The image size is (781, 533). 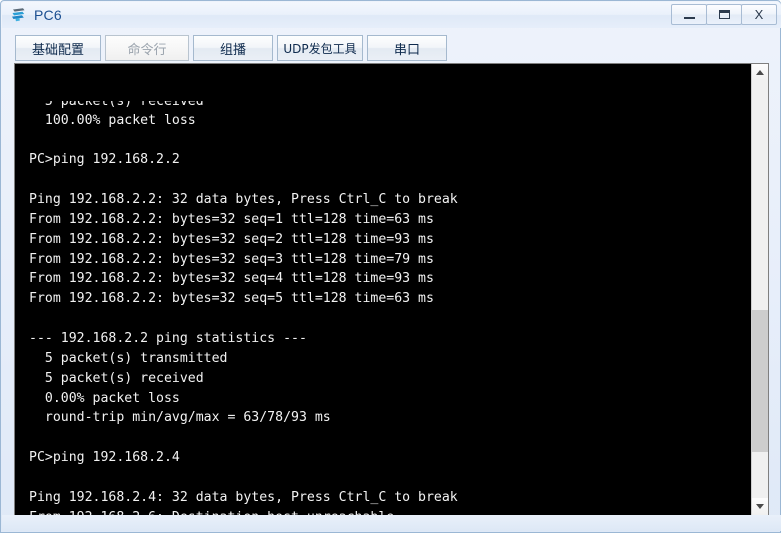 What do you see at coordinates (689, 17) in the screenshot?
I see `minimize-icon` at bounding box center [689, 17].